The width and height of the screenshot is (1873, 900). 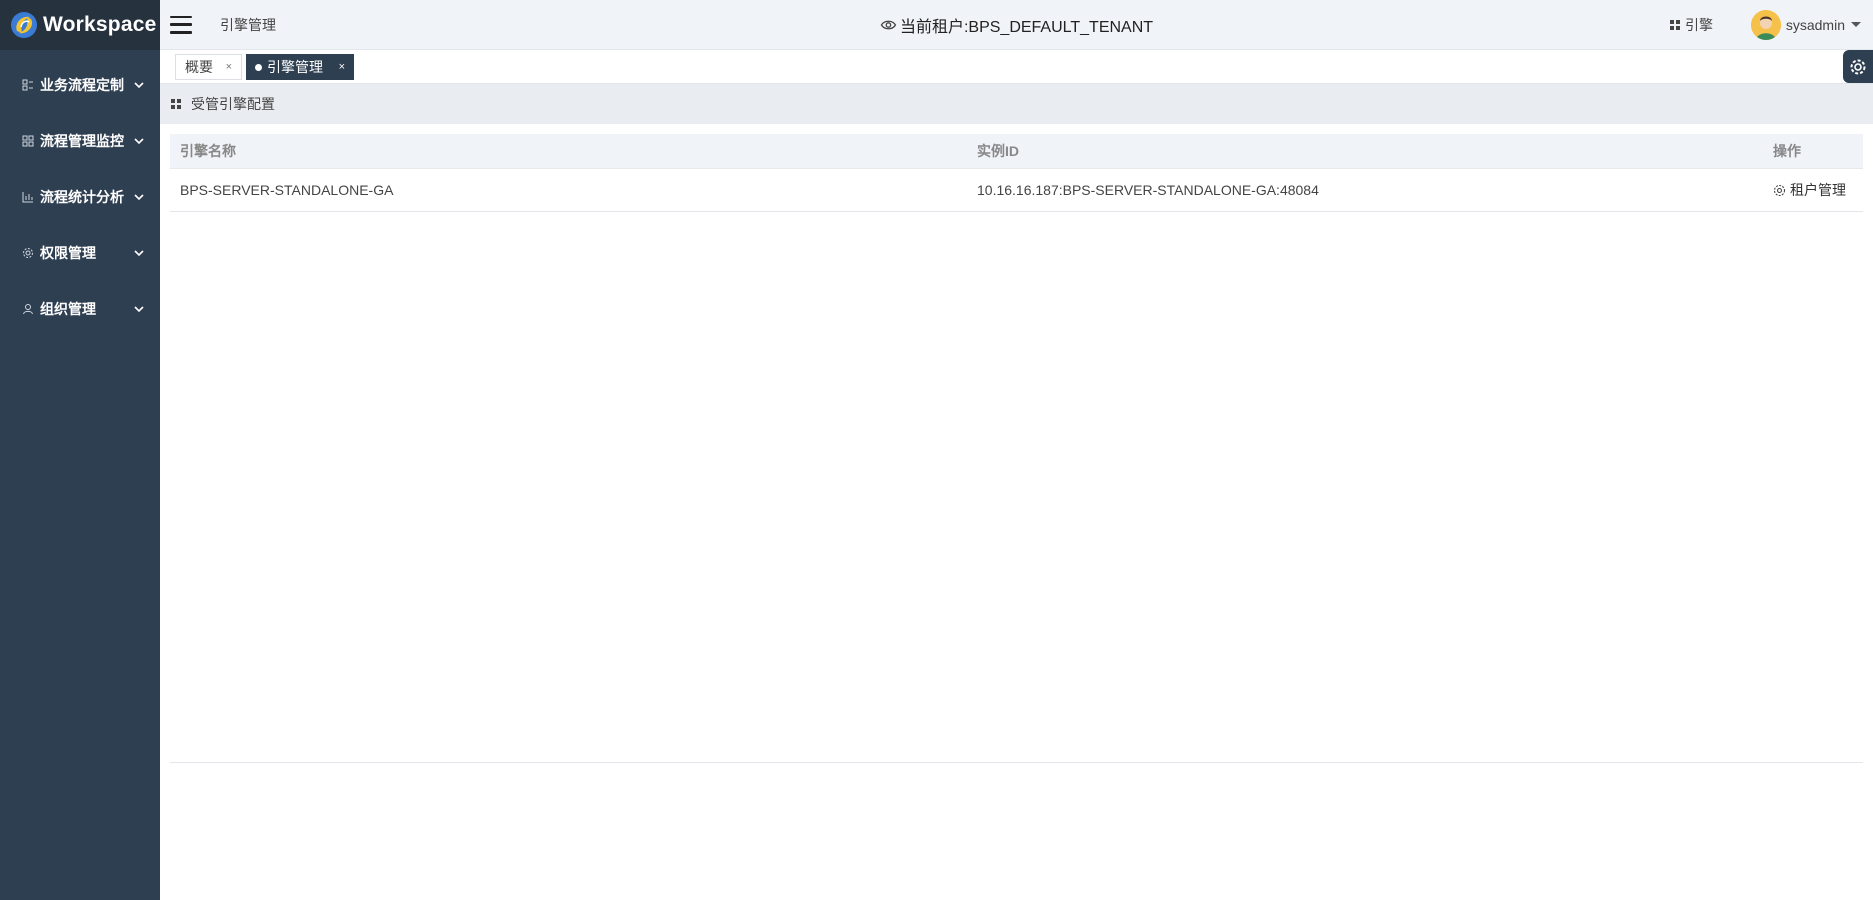 I want to click on sidebar-item-process-custom: 业务流程定制, so click(x=80, y=85).